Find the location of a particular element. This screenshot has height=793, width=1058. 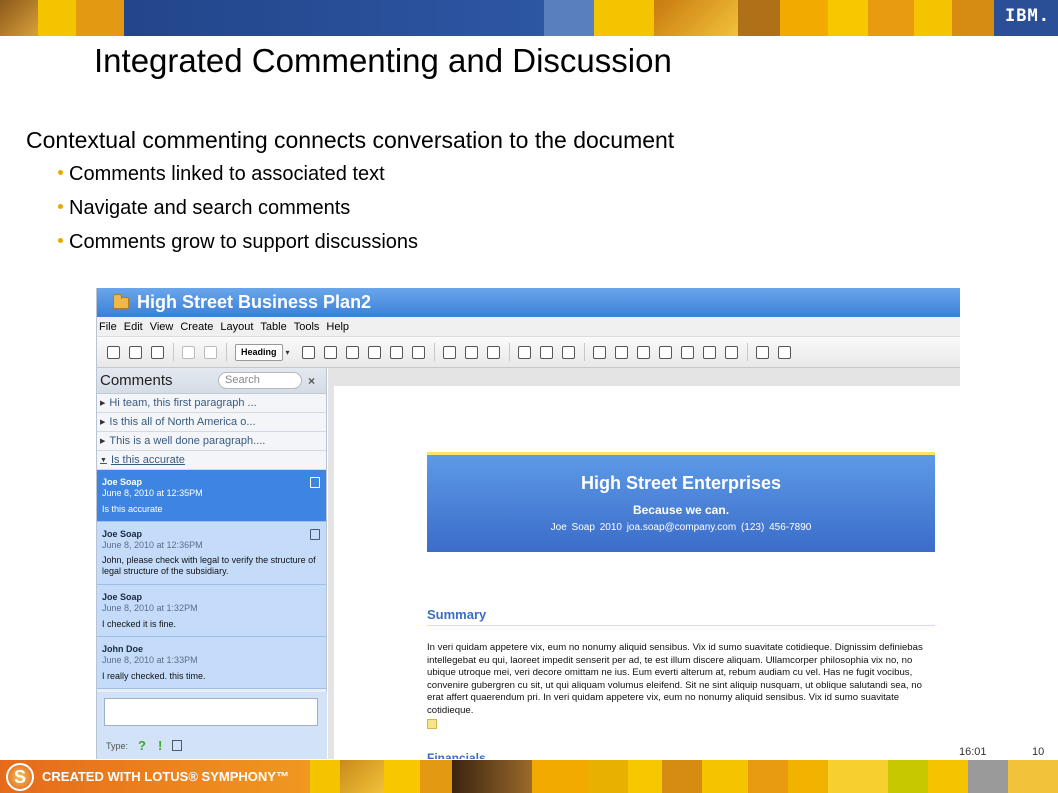

comment-author: Joe Soap is located at coordinates (122, 482).